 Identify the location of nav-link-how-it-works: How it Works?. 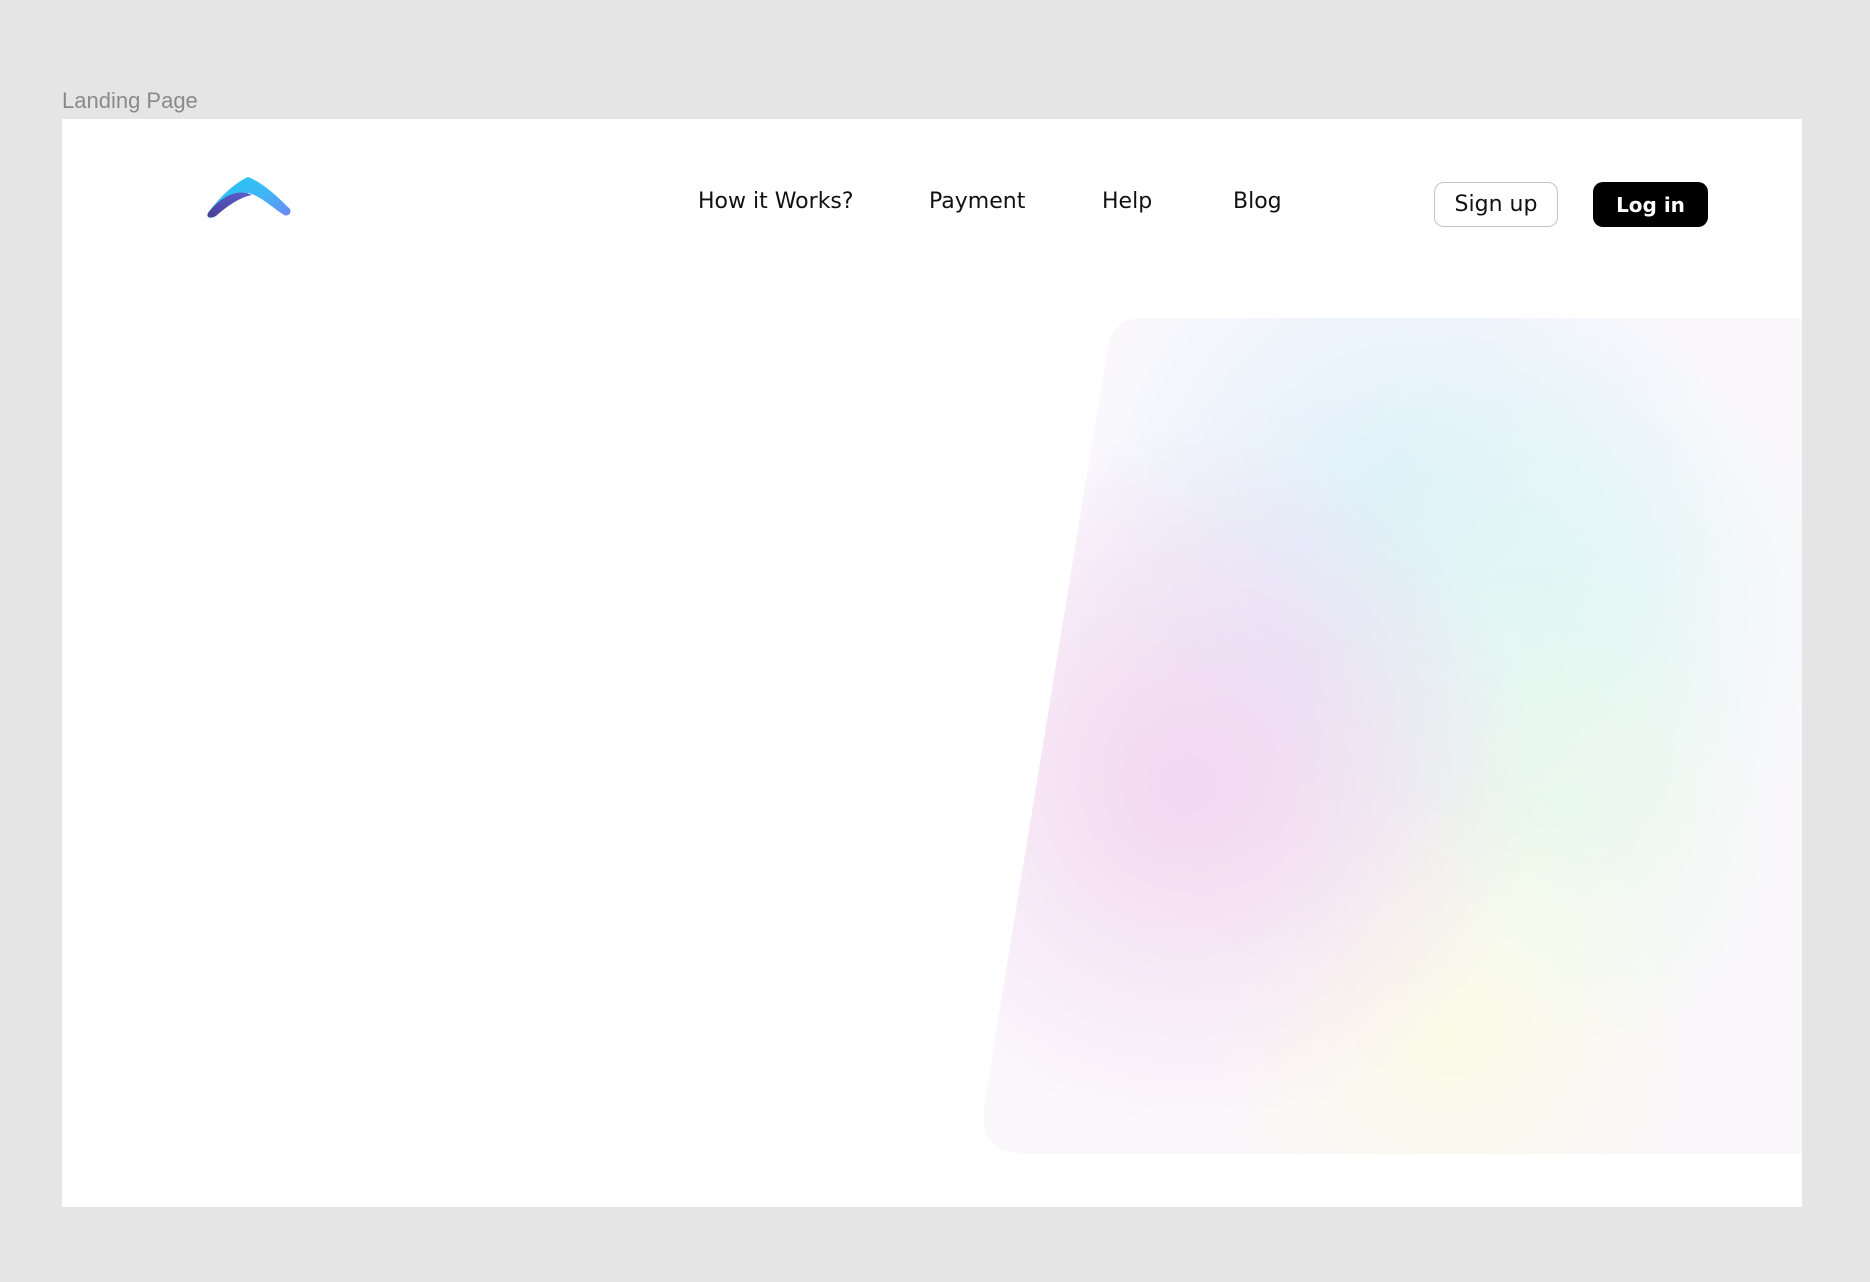
(776, 202).